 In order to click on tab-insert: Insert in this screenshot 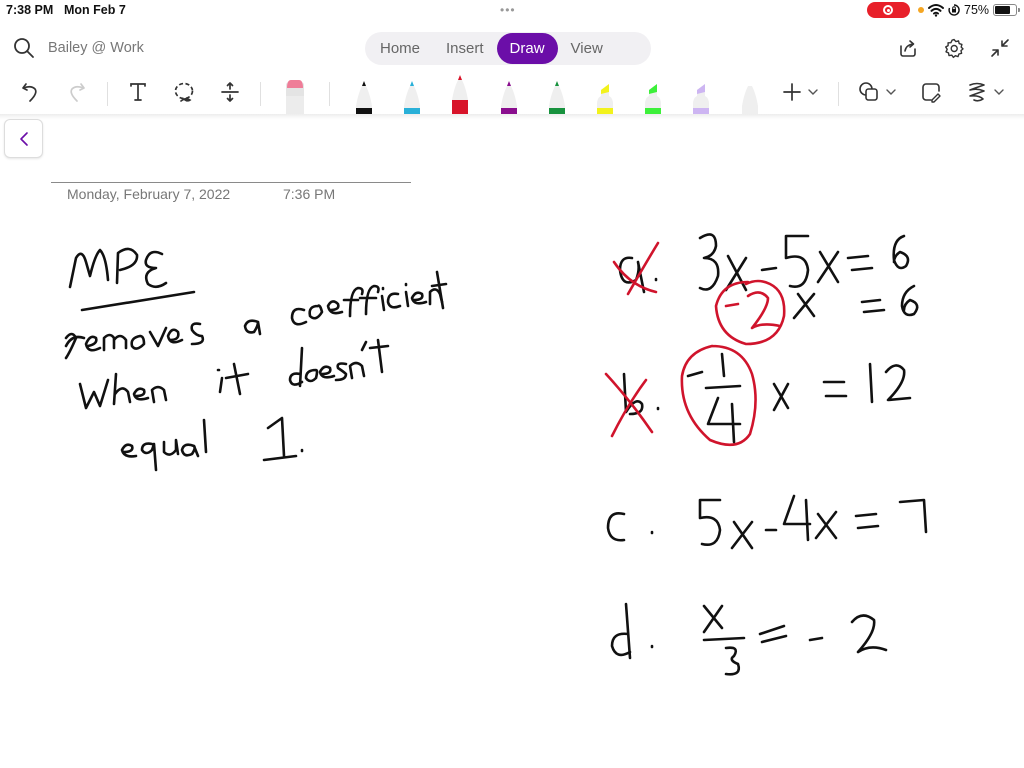, I will do `click(465, 48)`.